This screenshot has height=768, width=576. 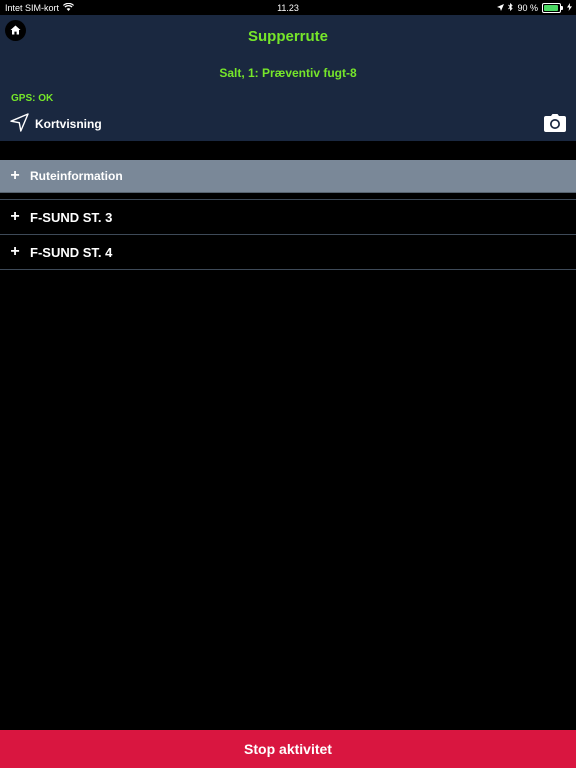 I want to click on stop-activity-button: Stop aktivitet, so click(x=288, y=749).